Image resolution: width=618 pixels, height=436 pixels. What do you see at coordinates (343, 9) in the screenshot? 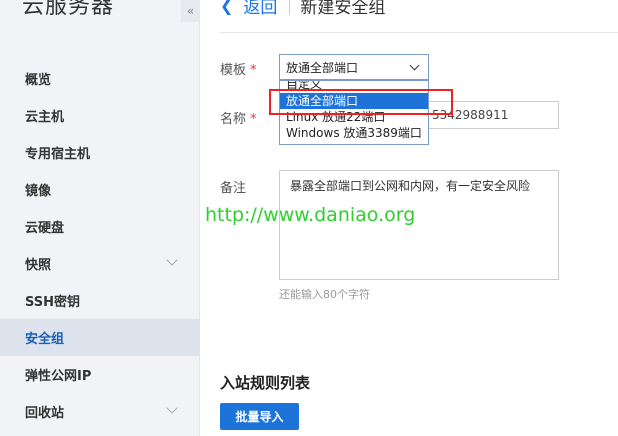
I see `page-title: 新建安全组` at bounding box center [343, 9].